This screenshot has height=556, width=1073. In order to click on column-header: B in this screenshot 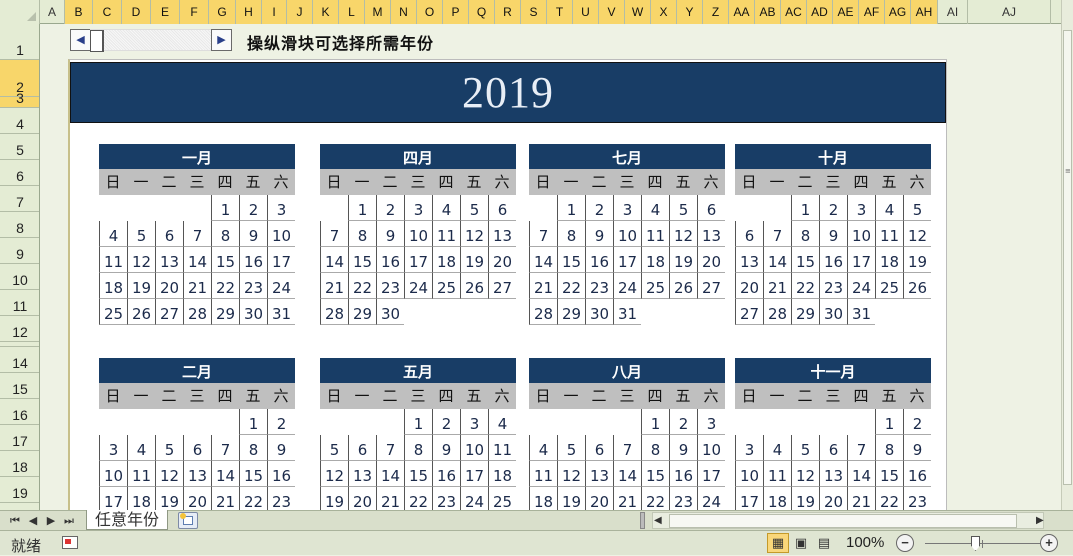, I will do `click(79, 12)`.